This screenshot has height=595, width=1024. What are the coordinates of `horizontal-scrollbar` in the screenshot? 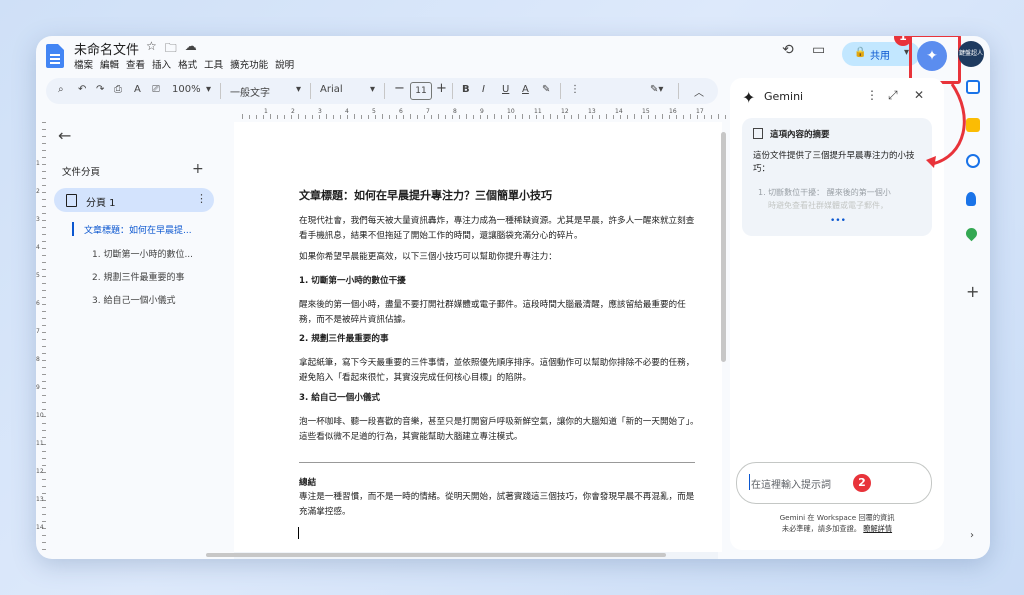 It's located at (436, 555).